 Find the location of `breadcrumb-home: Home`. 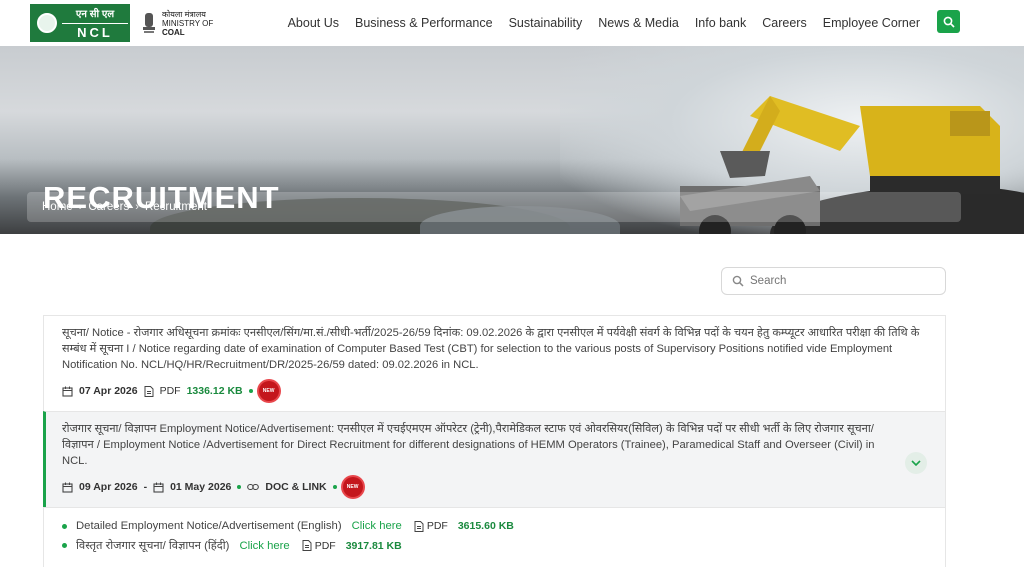

breadcrumb-home: Home is located at coordinates (57, 207).